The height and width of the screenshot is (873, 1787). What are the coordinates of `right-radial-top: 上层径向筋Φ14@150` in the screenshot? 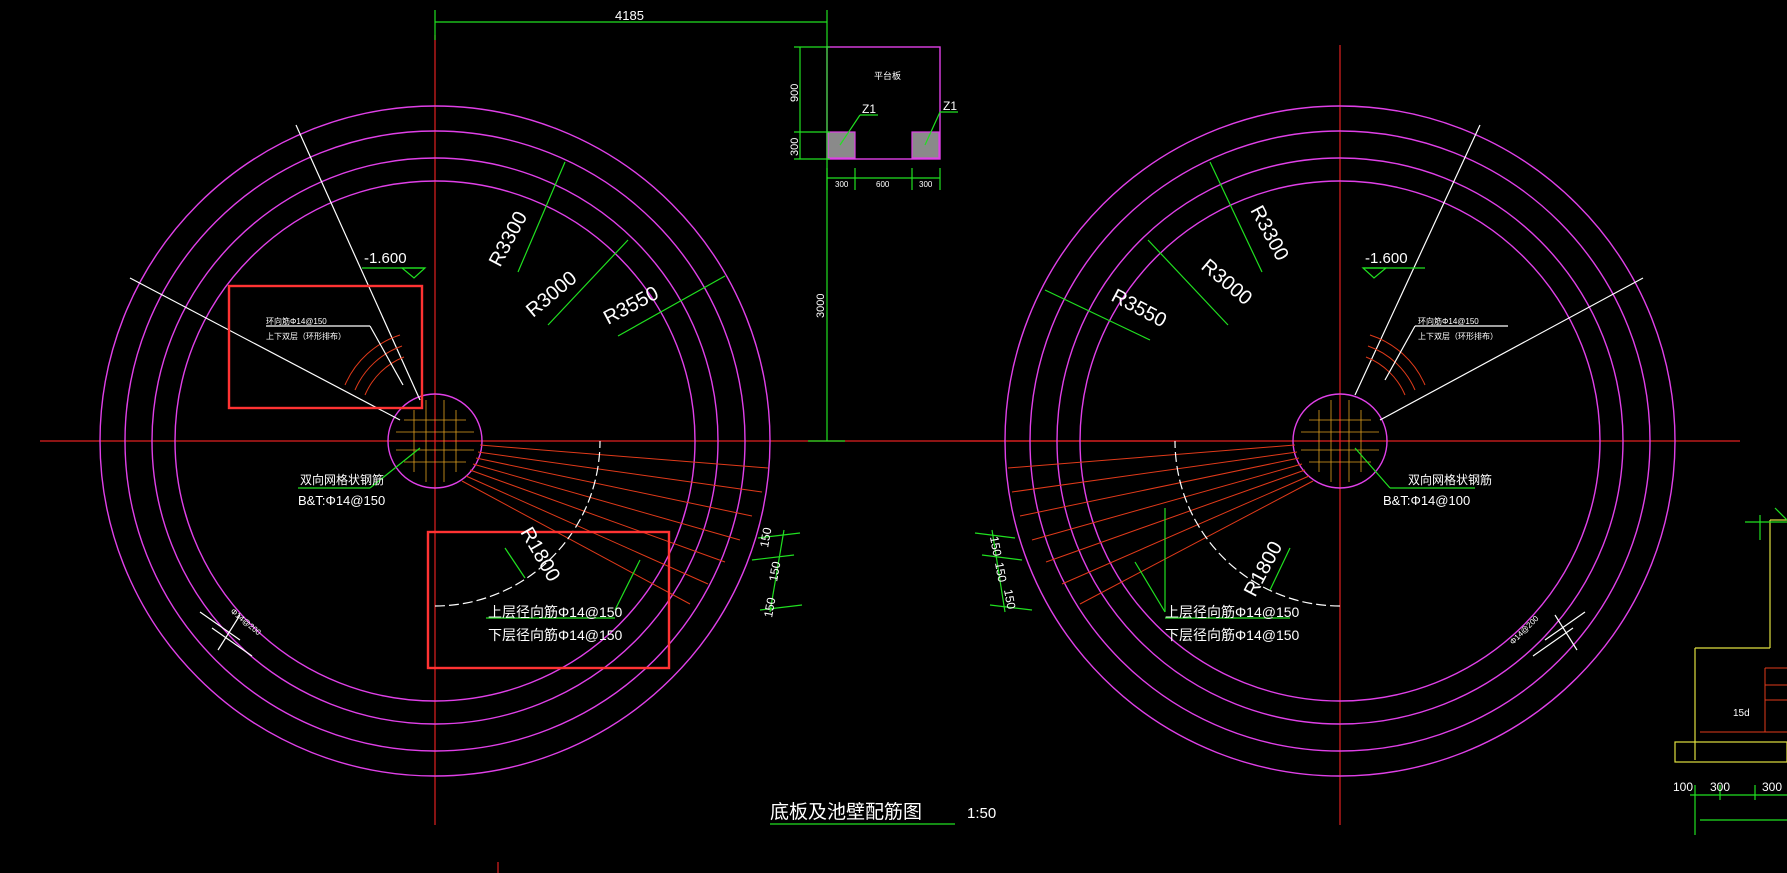 It's located at (1232, 612).